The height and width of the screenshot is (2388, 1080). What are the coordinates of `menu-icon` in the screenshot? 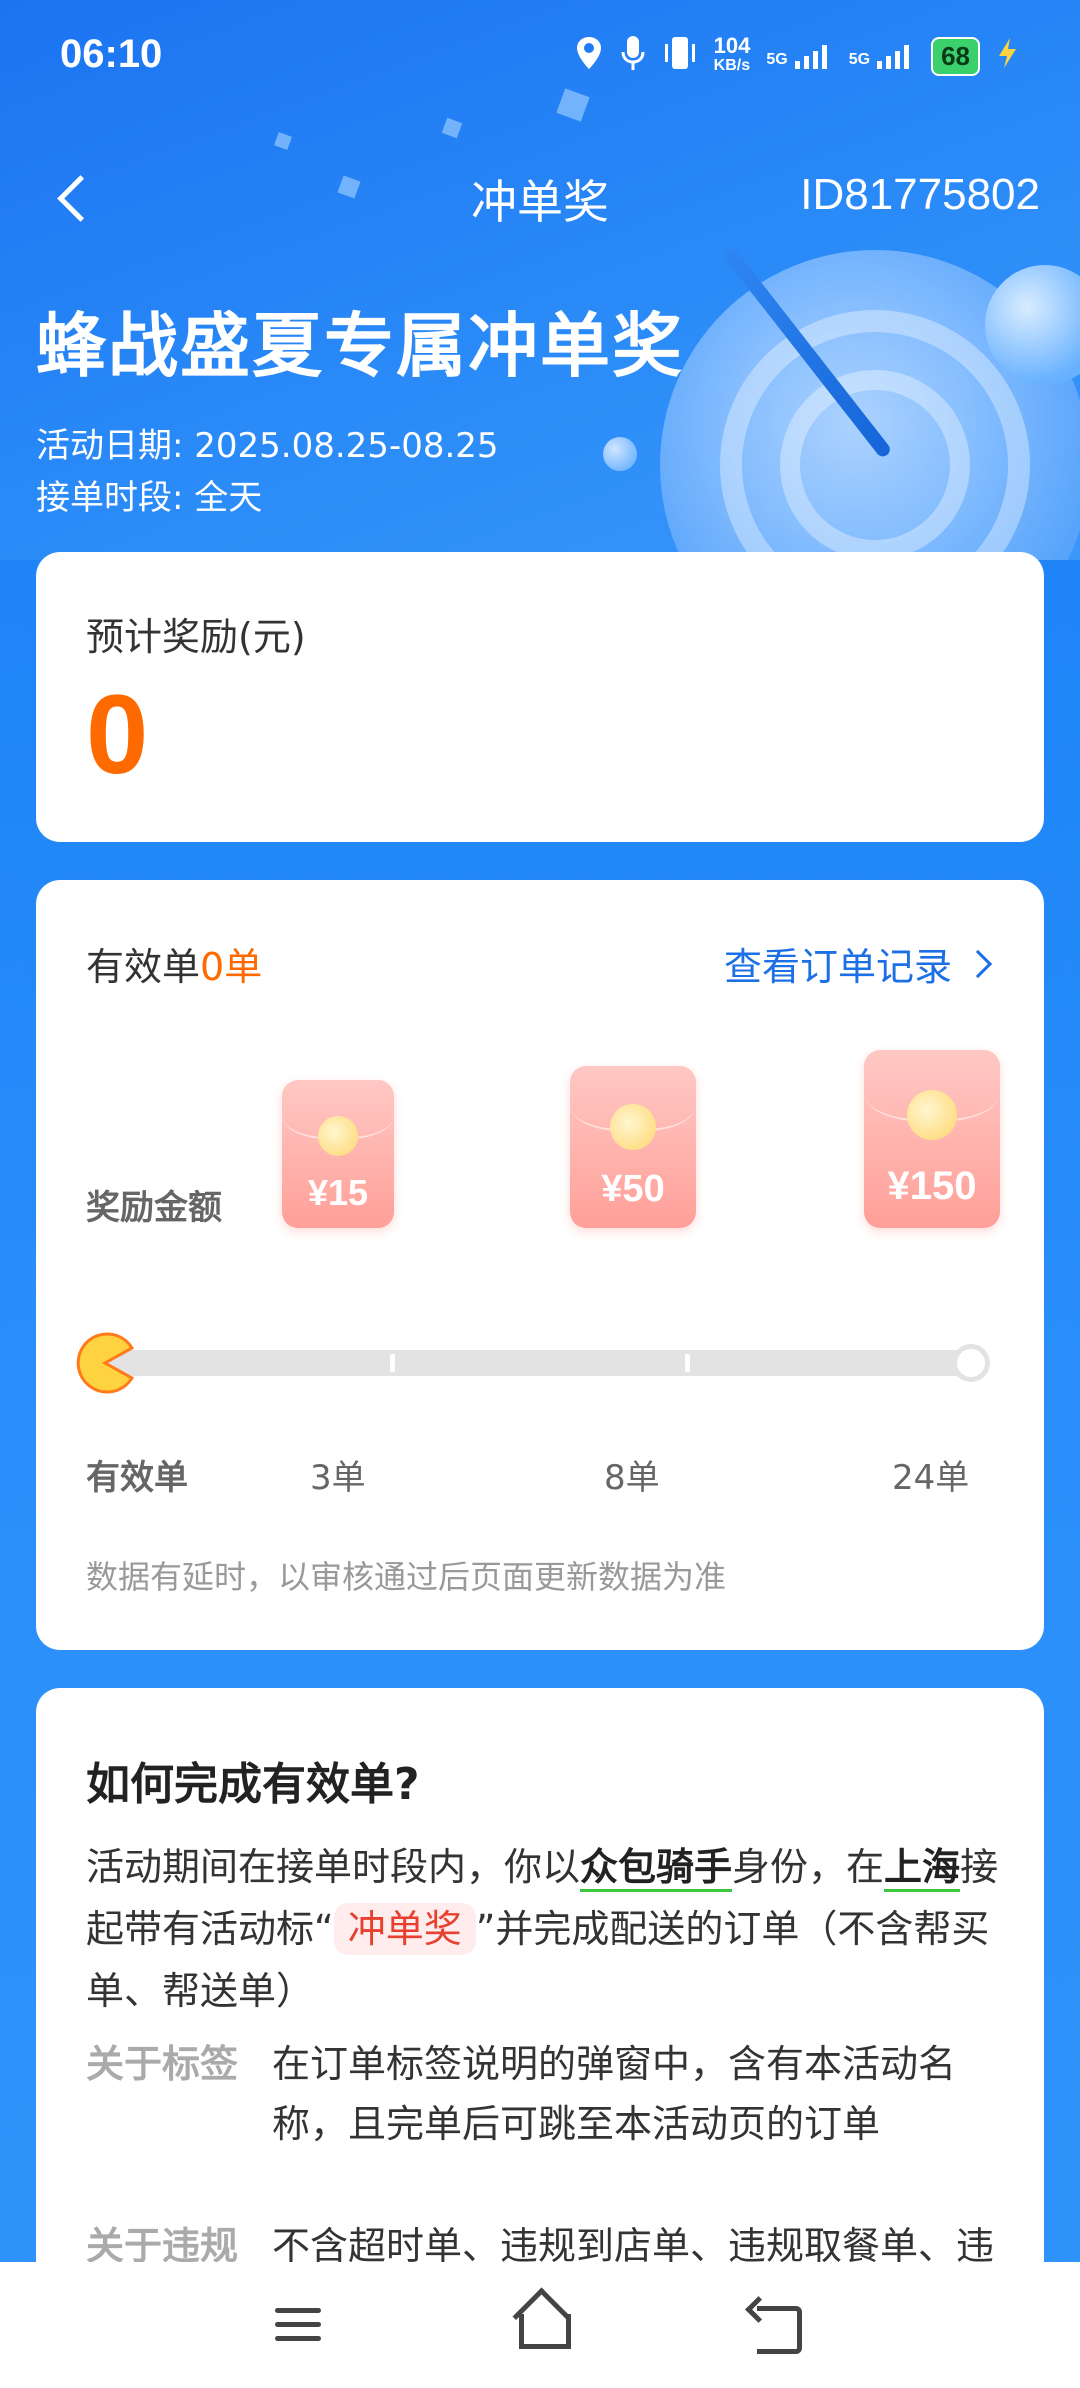 It's located at (300, 2325).